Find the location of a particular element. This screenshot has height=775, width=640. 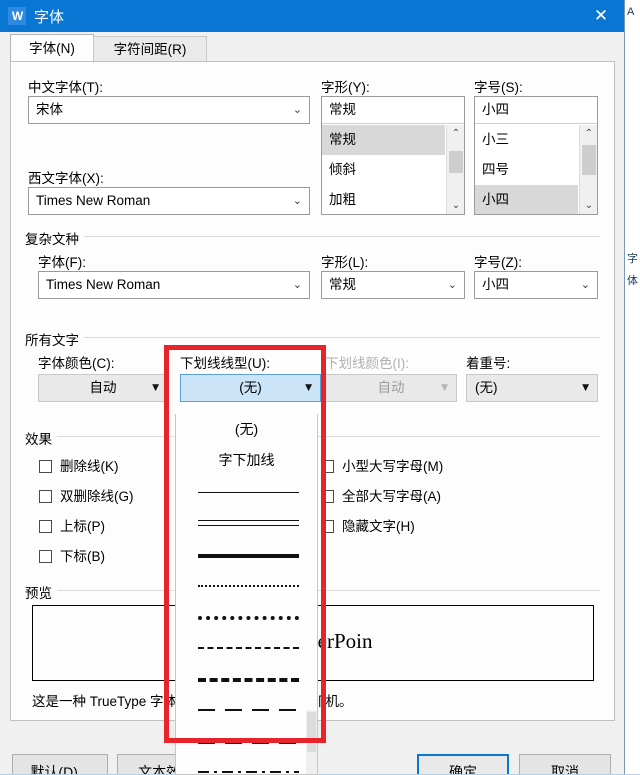

checkbox-double-strikethrough: 双删除线(G) is located at coordinates (86, 495).